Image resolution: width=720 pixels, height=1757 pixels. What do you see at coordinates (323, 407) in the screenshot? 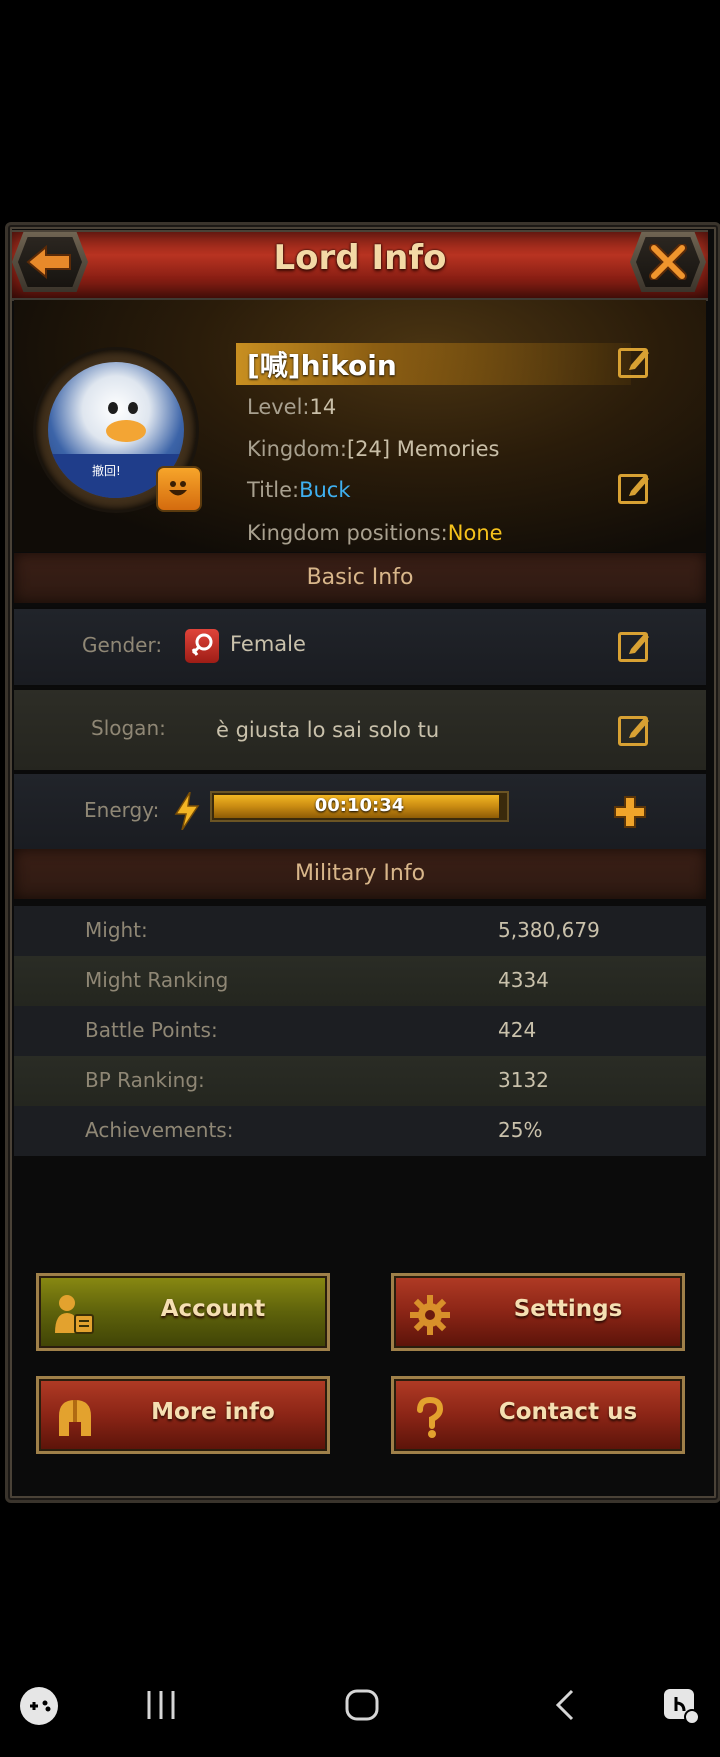
I see `level-value: 14` at bounding box center [323, 407].